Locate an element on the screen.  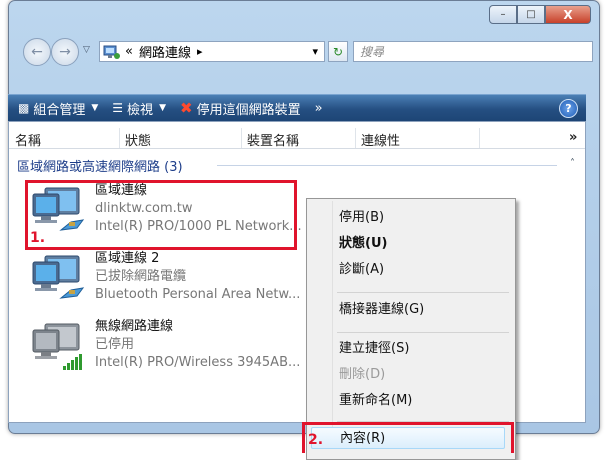
maximize-button: □ is located at coordinates (531, 14).